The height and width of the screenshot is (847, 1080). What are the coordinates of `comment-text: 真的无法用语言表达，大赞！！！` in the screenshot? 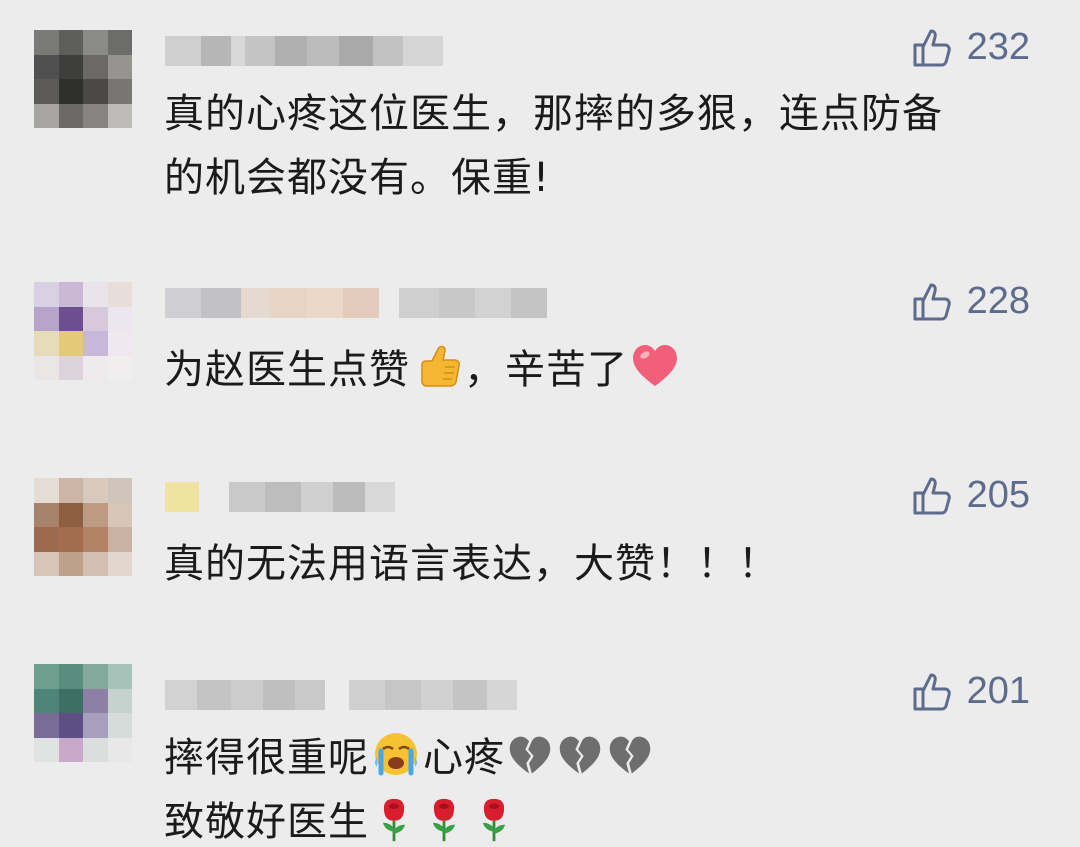 It's located at (471, 564).